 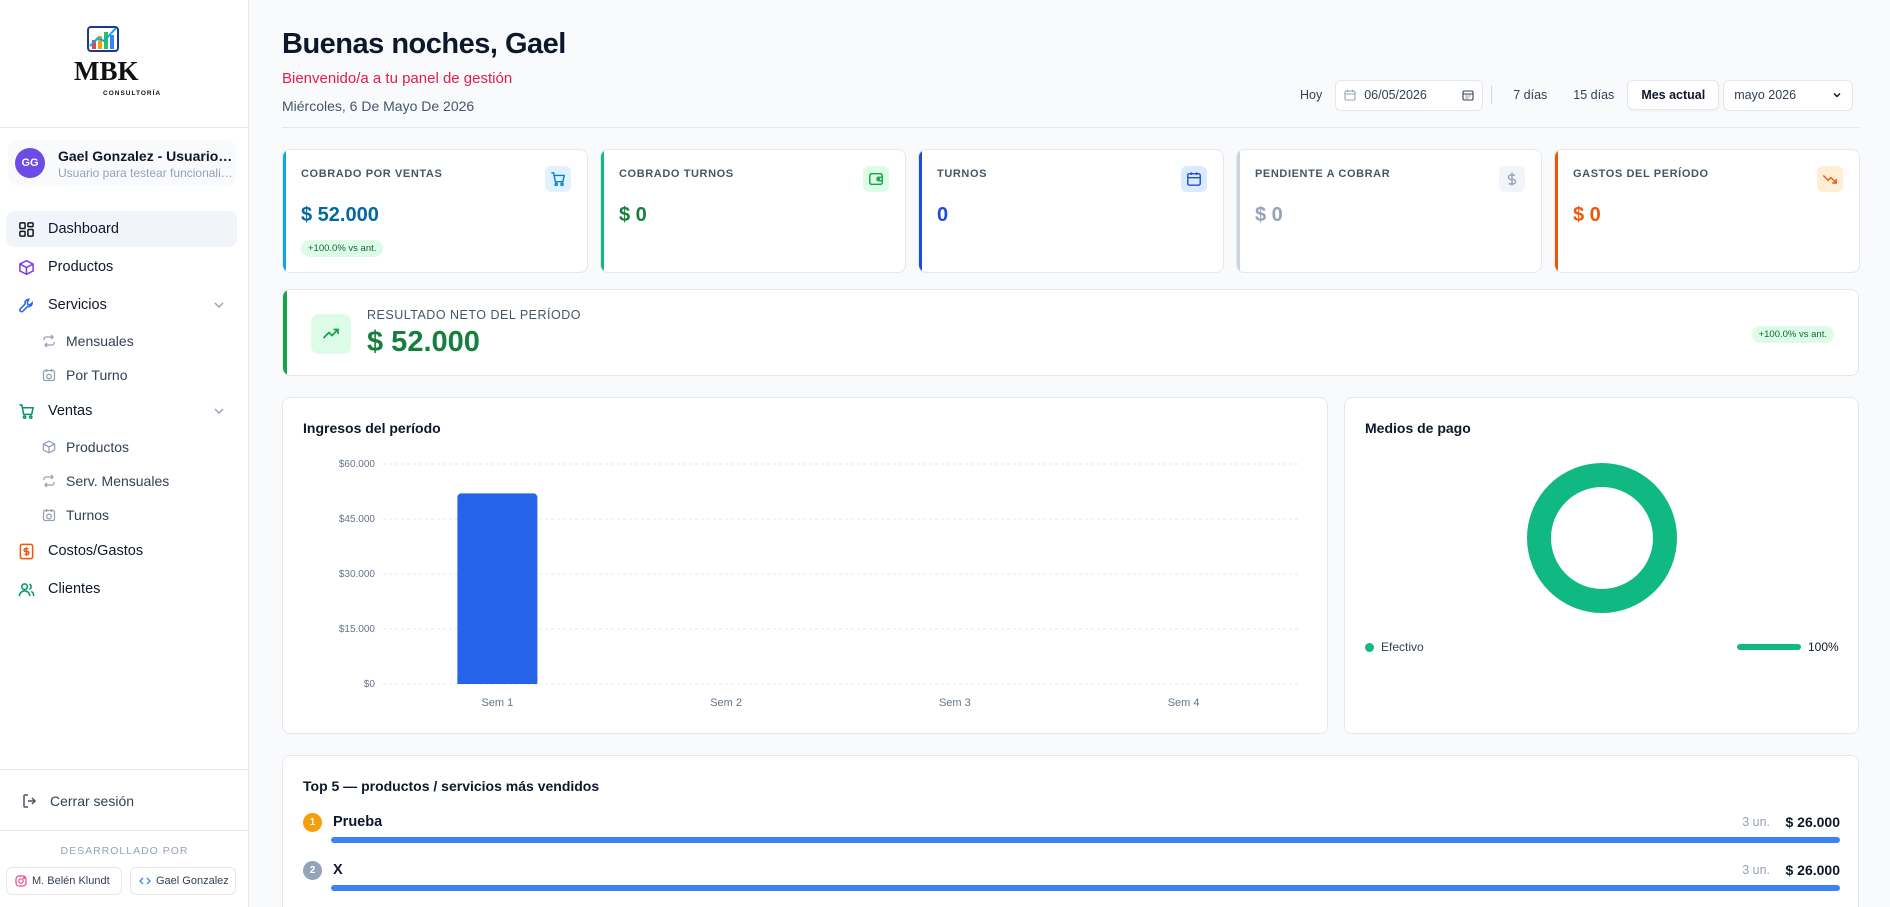 What do you see at coordinates (1756, 822) in the screenshot?
I see `top-item-qty: 3 un.` at bounding box center [1756, 822].